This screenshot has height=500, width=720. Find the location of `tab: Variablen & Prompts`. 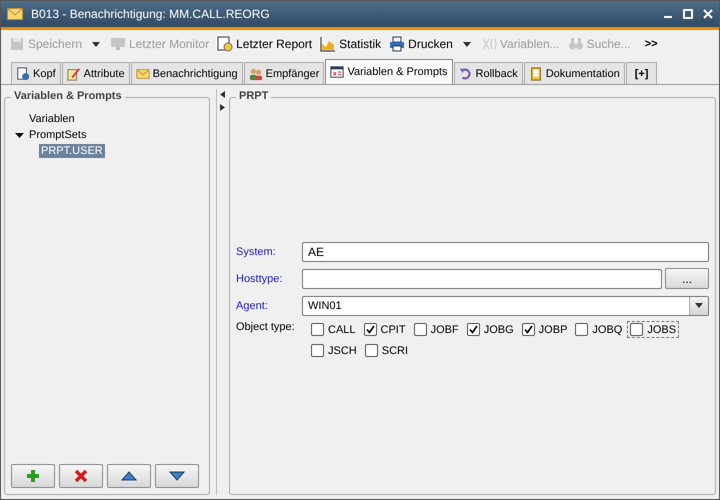

tab: Variablen & Prompts is located at coordinates (389, 71).